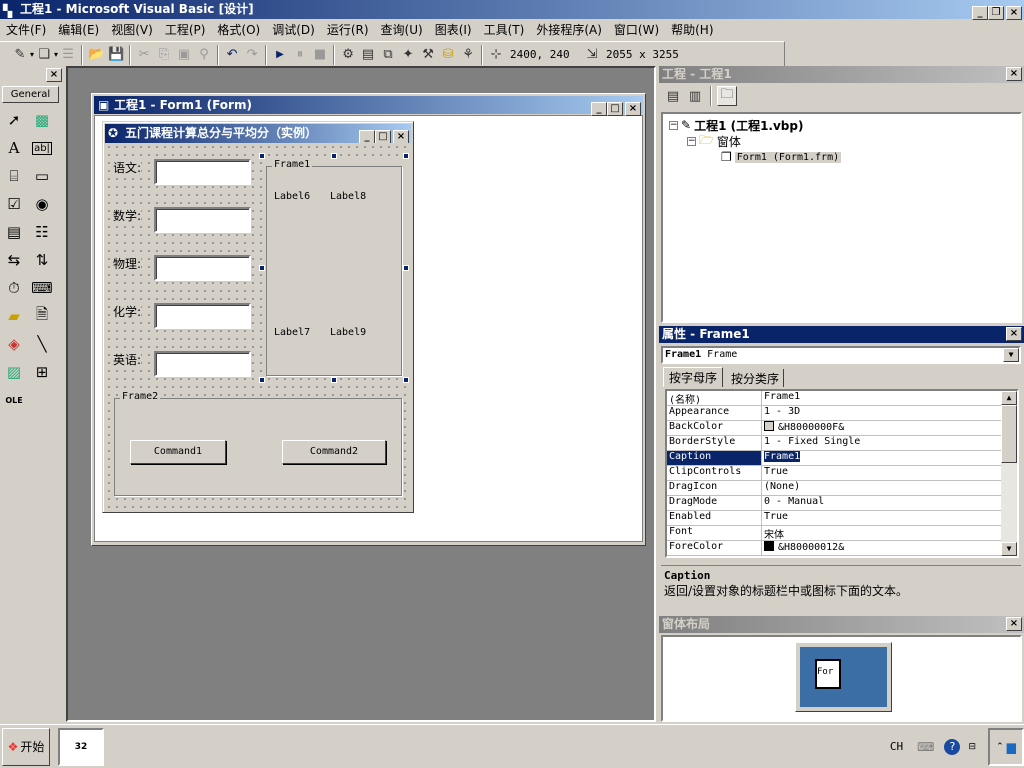  Describe the element at coordinates (202, 316) in the screenshot. I see `textbox-chemistry` at that location.